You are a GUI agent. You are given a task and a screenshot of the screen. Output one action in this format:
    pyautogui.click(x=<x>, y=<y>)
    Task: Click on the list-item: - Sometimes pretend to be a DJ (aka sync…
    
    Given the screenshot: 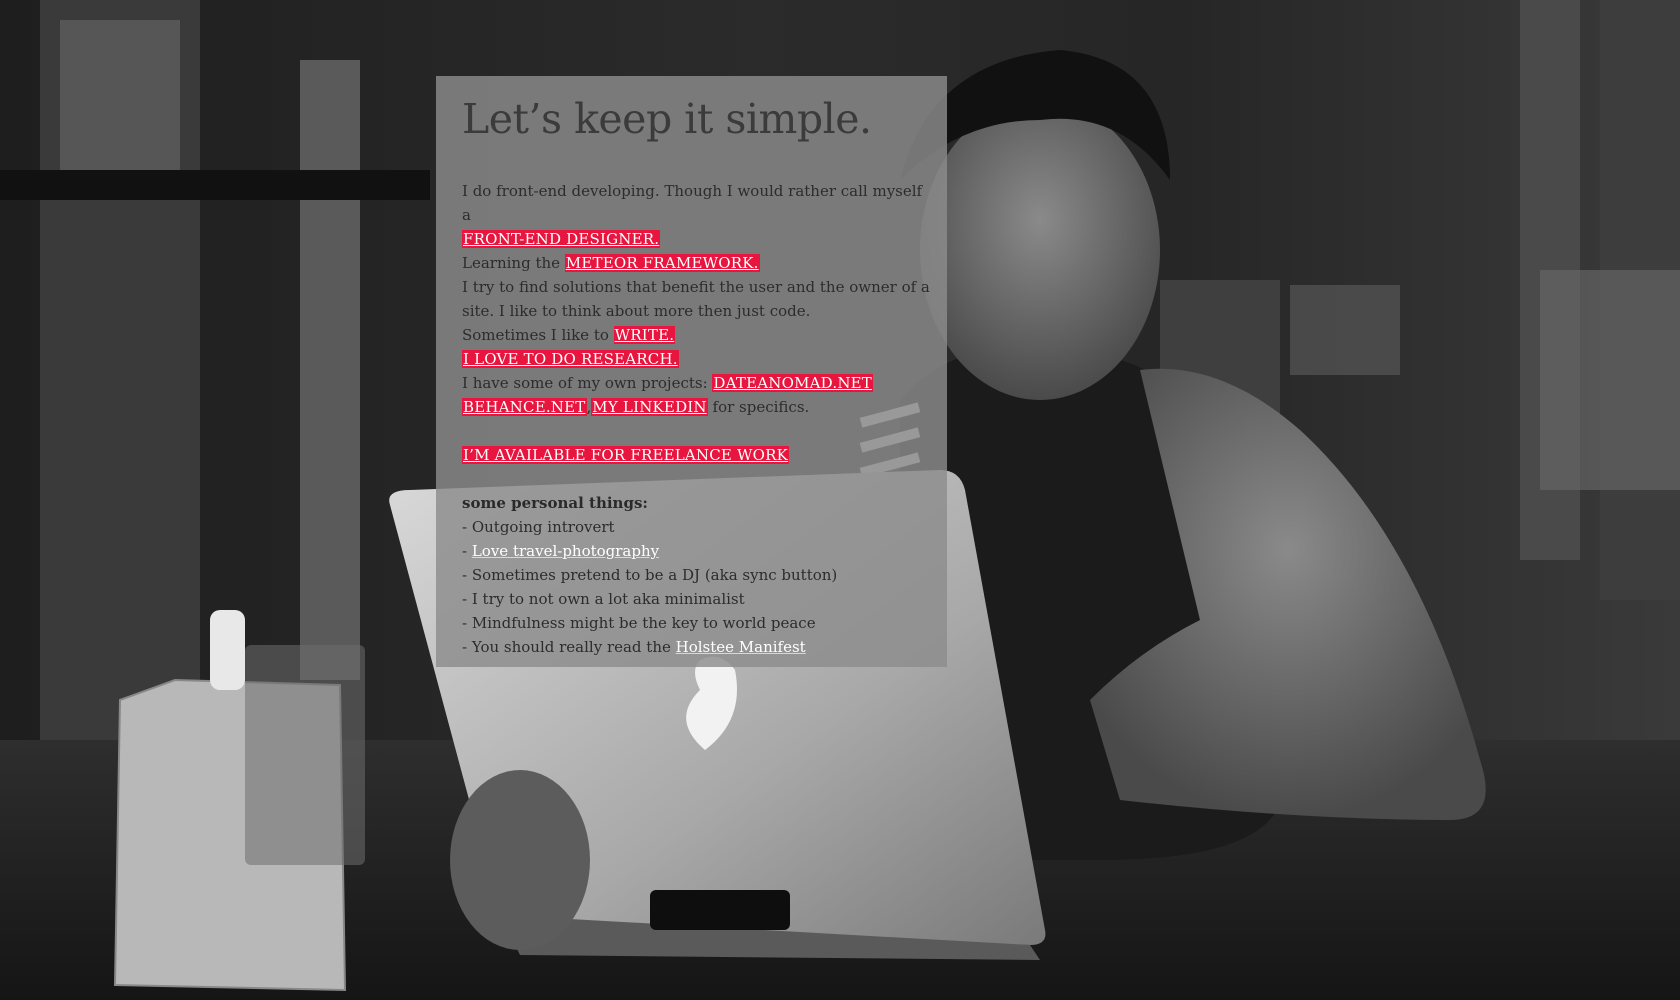 What is the action you would take?
    pyautogui.click(x=650, y=575)
    